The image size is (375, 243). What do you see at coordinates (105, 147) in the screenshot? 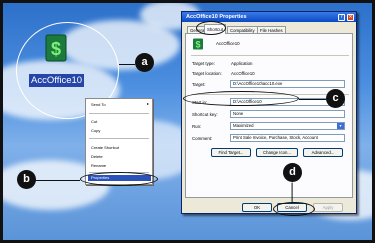
I see `menu-item-create-shortcut: Create Shortcut` at bounding box center [105, 147].